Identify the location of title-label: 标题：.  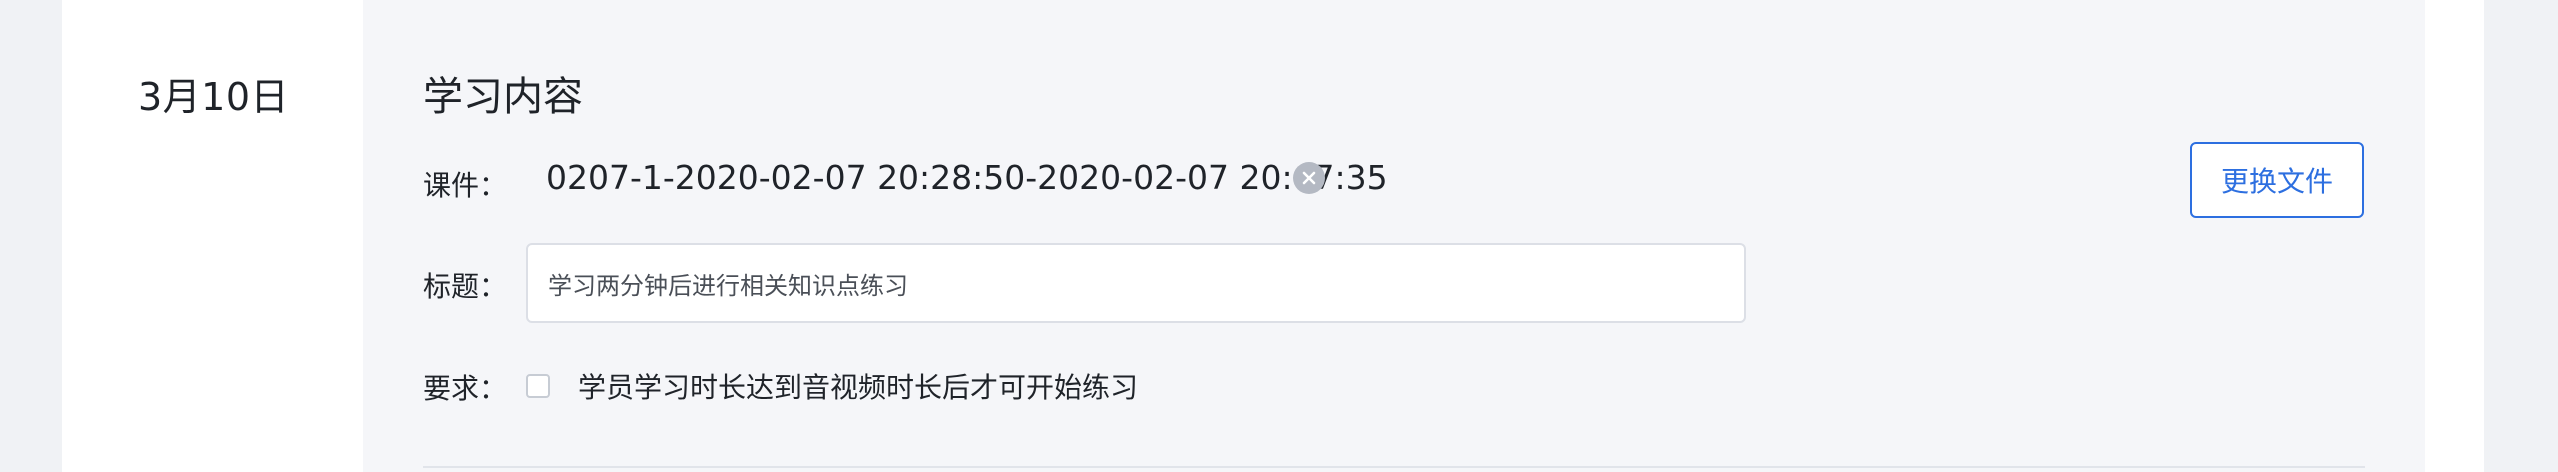
(465, 286).